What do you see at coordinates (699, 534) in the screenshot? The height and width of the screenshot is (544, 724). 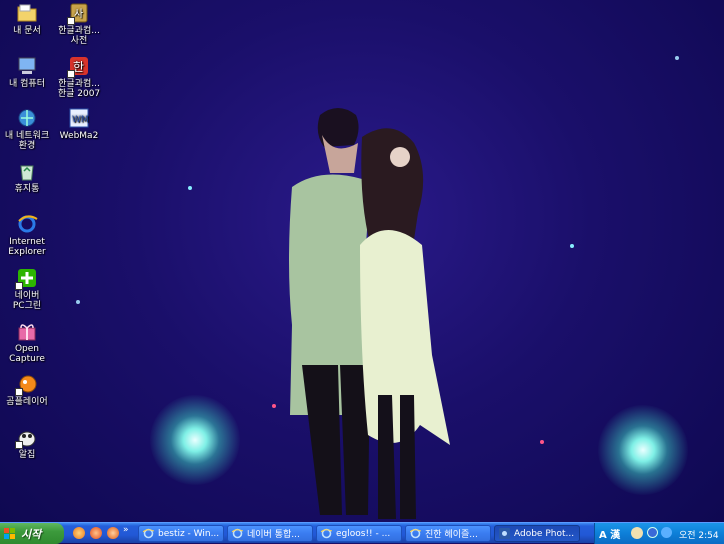 I see `clock: 오전 2:54` at bounding box center [699, 534].